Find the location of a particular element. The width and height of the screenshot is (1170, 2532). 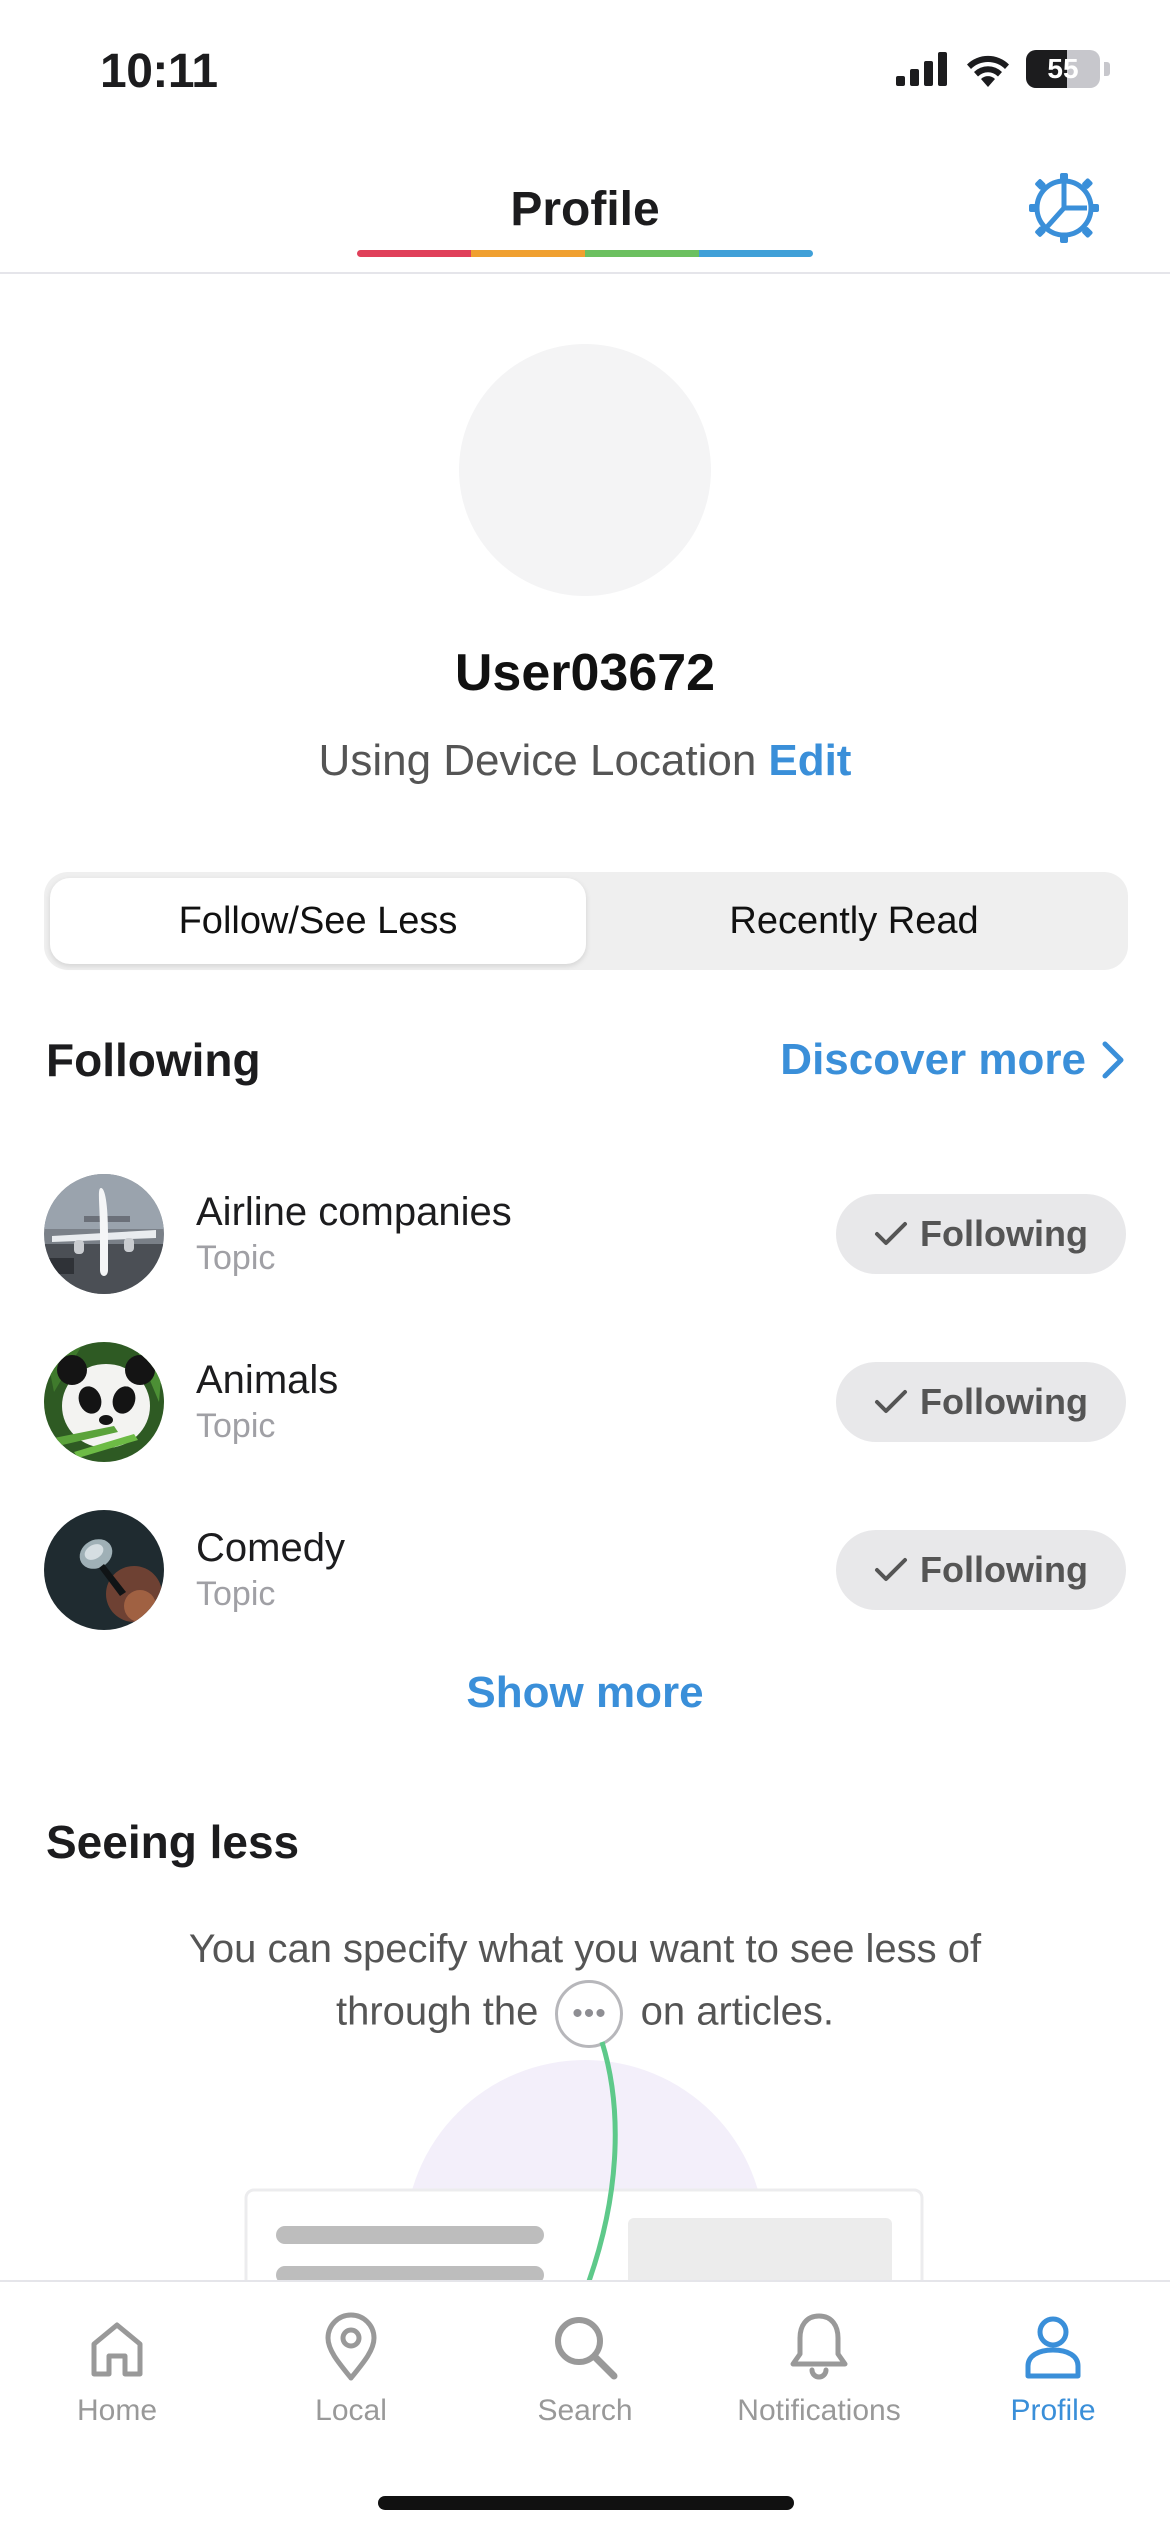

title-underline is located at coordinates (585, 253).